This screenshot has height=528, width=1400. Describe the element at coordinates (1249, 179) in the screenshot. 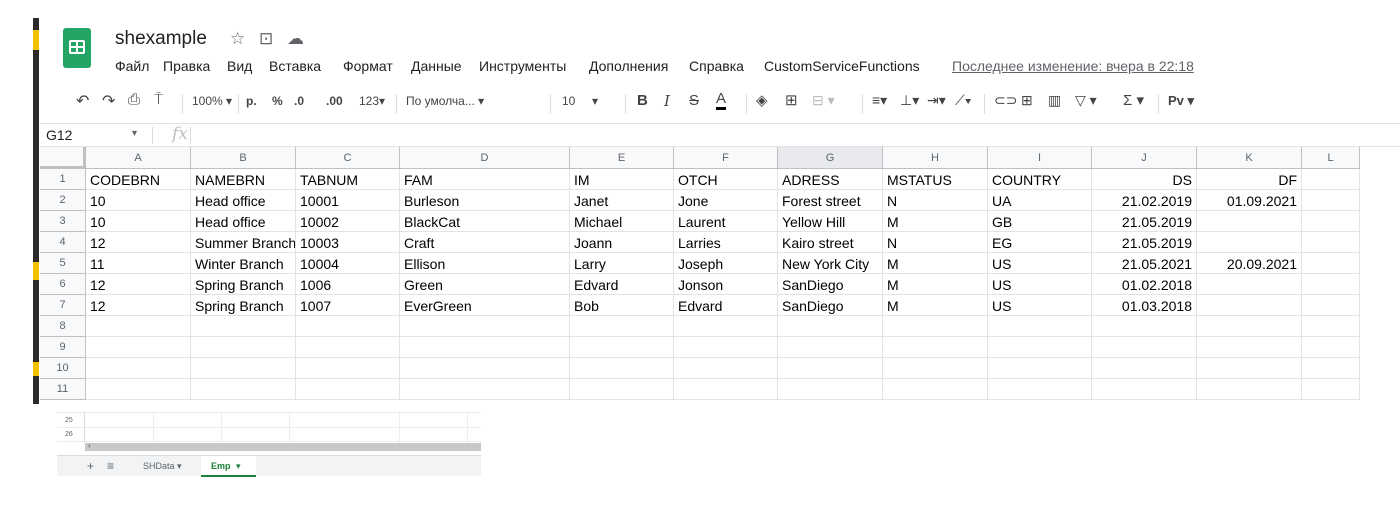

I see `table-cell: DF` at that location.